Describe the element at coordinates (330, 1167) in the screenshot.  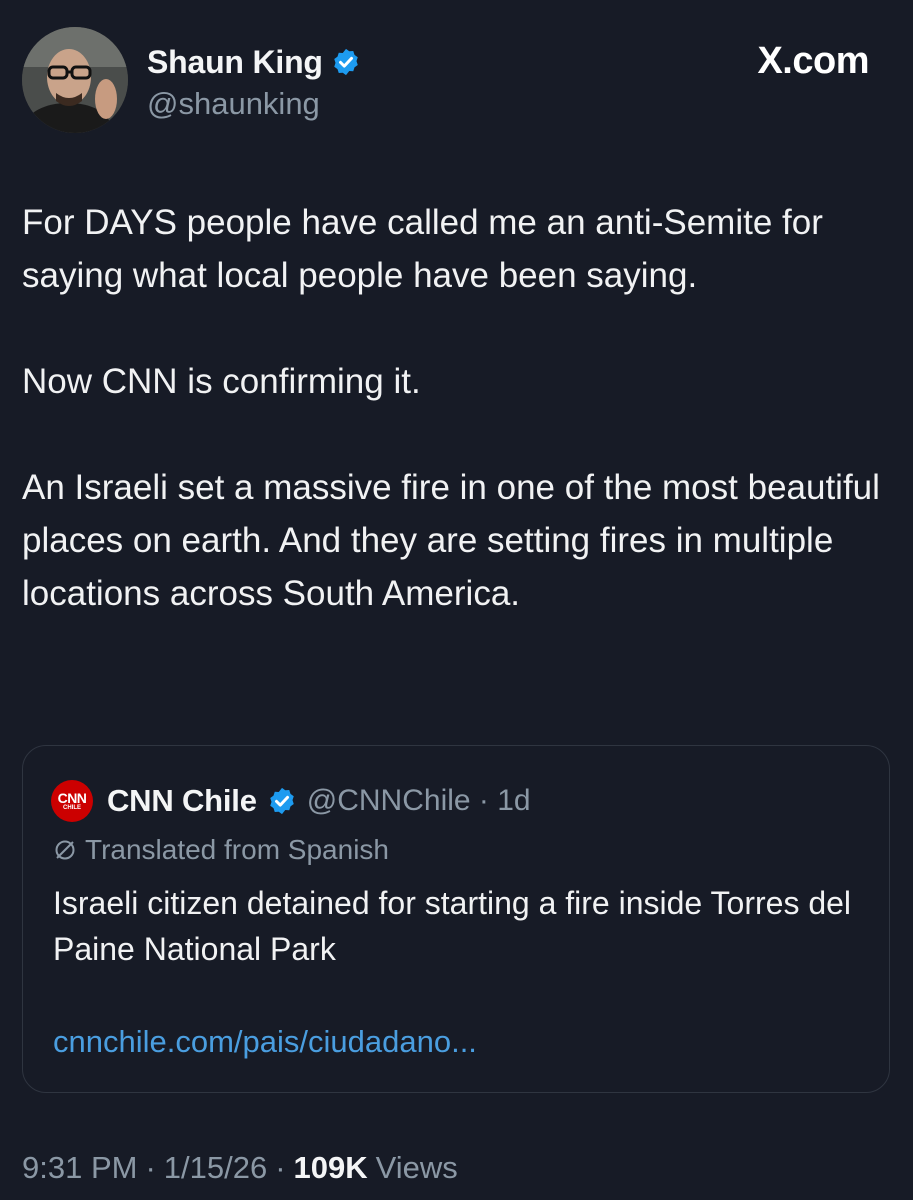
I see `views-count: 109K` at that location.